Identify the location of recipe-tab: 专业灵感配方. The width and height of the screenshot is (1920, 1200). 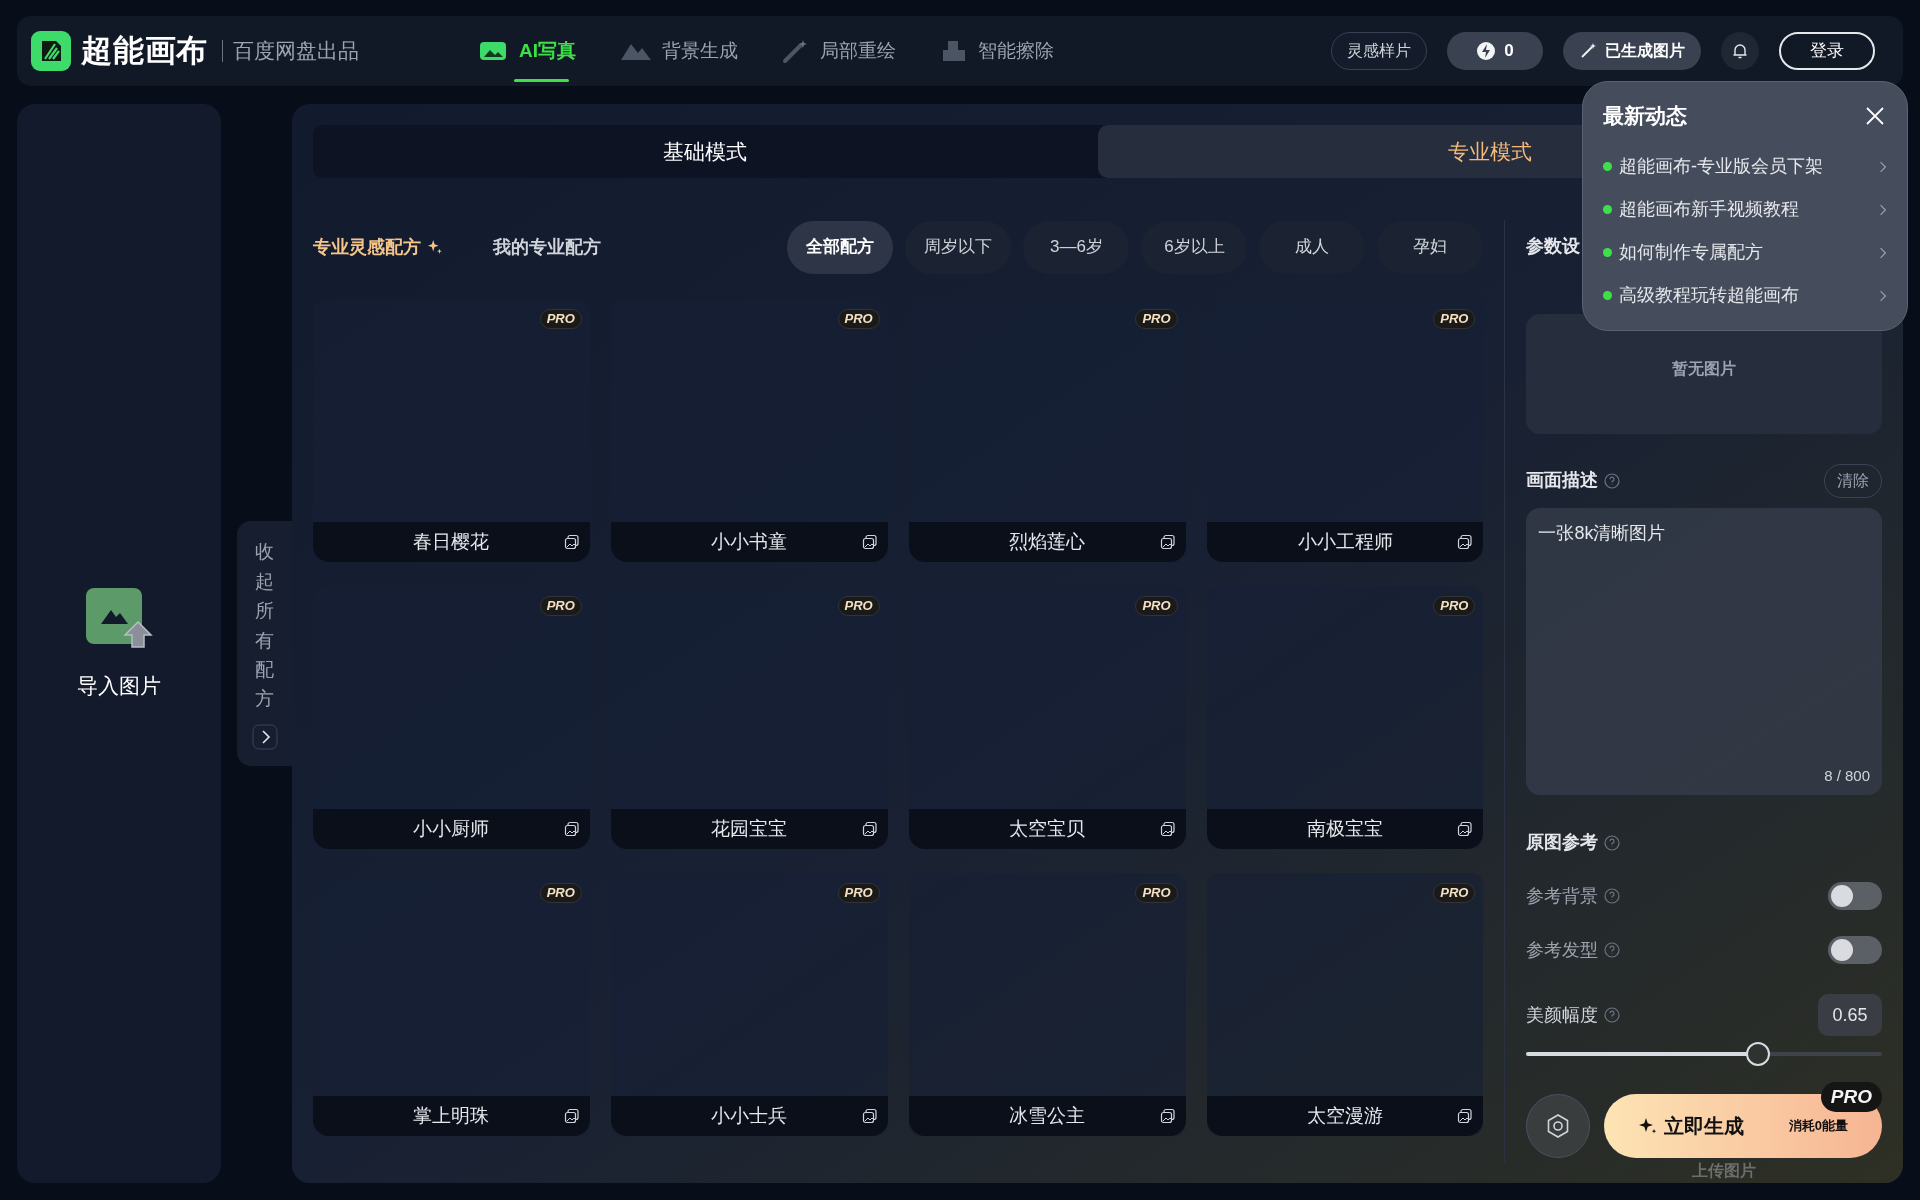
(378, 247).